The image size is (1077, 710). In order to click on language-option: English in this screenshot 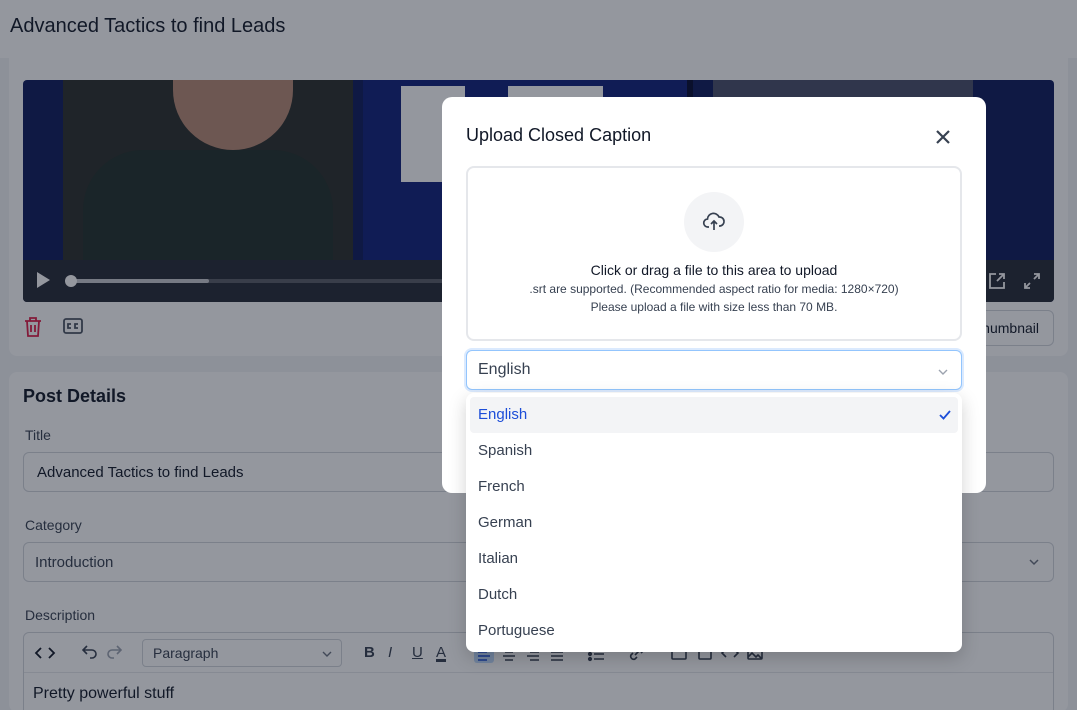, I will do `click(714, 415)`.